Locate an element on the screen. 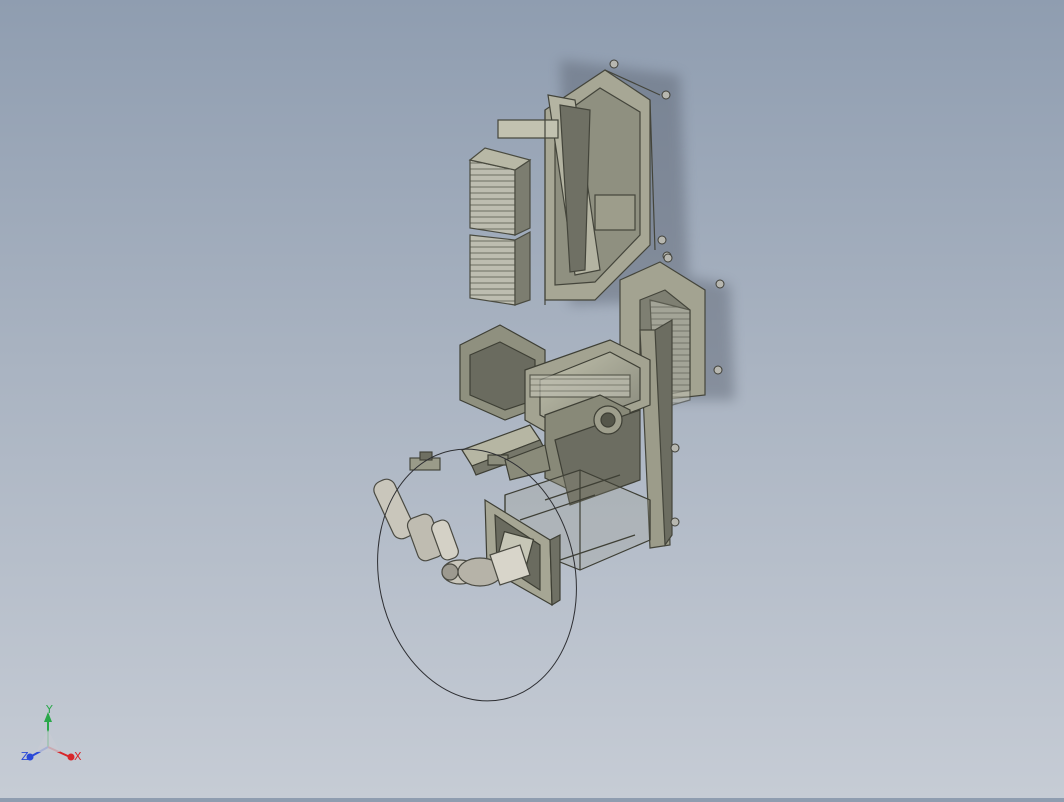 The image size is (1064, 802). y-axis-label: Y is located at coordinates (49, 709).